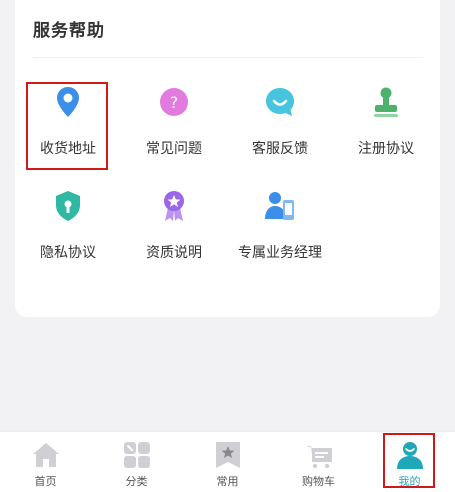 The image size is (455, 492). Describe the element at coordinates (280, 224) in the screenshot. I see `service-item-account-manager: 专属业务经理` at that location.